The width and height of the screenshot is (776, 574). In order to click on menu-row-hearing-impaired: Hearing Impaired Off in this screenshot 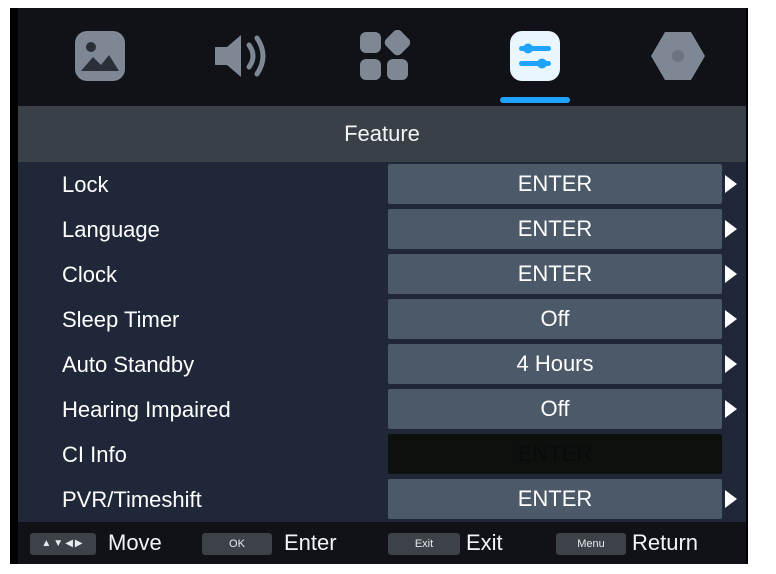, I will do `click(382, 409)`.